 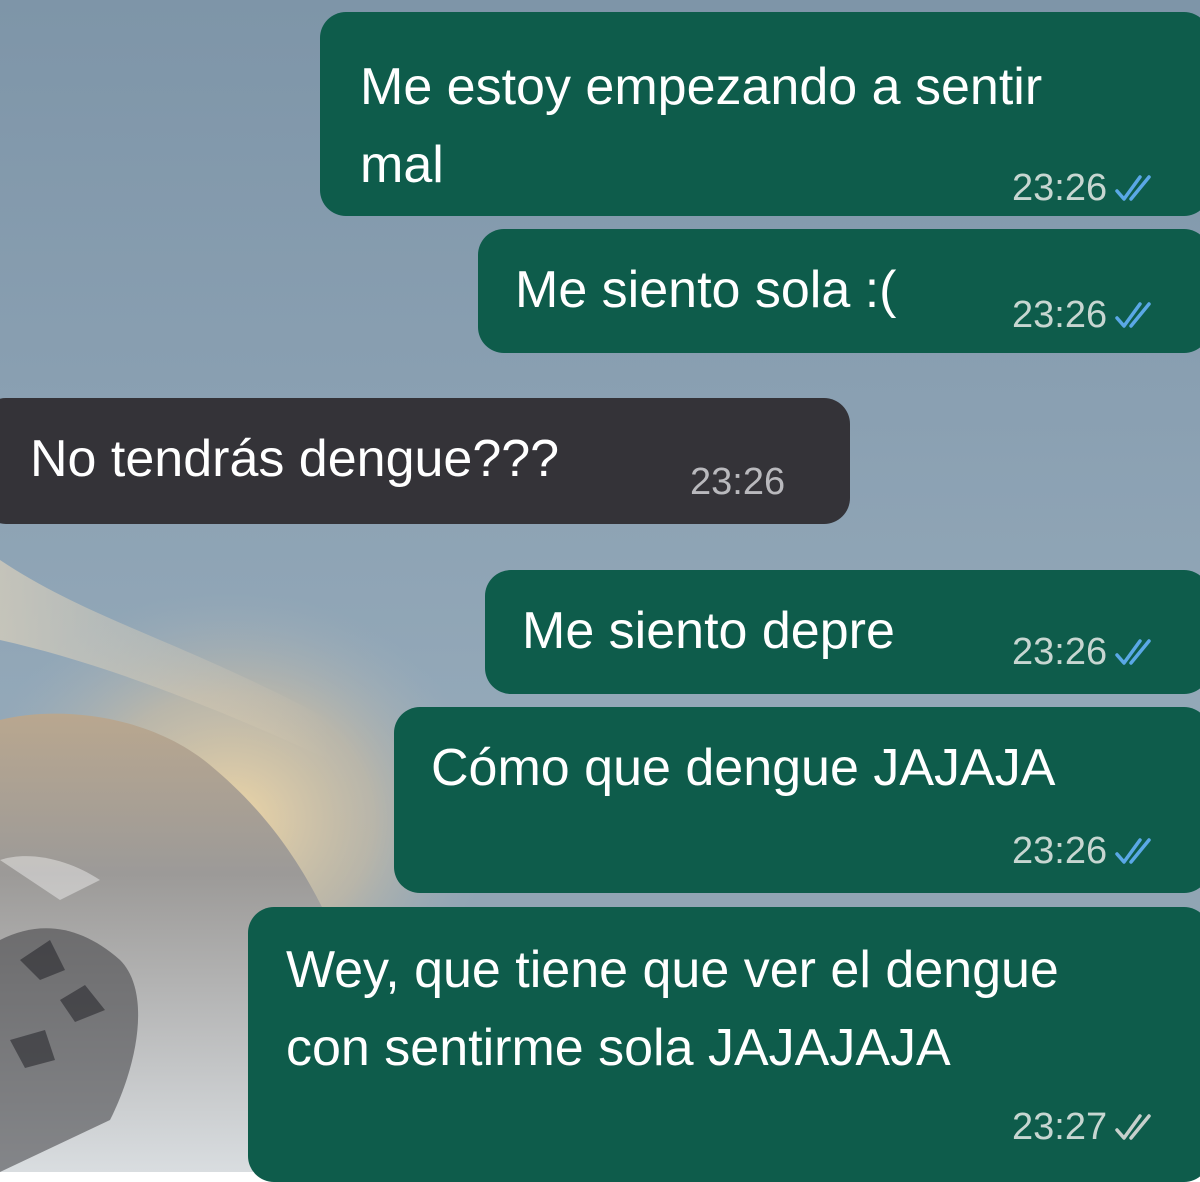 I want to click on message-text: Wey, que tiene que ver el dengue, so click(x=672, y=970).